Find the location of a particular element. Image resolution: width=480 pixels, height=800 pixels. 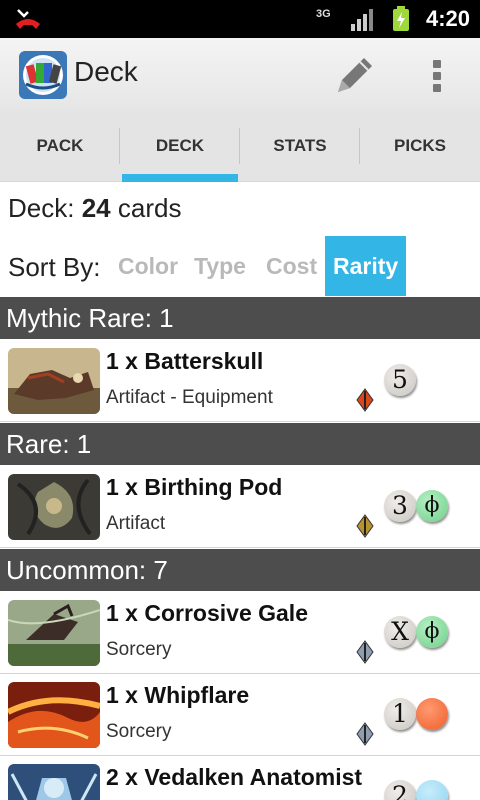

mana-symbol: 3 is located at coordinates (400, 506).